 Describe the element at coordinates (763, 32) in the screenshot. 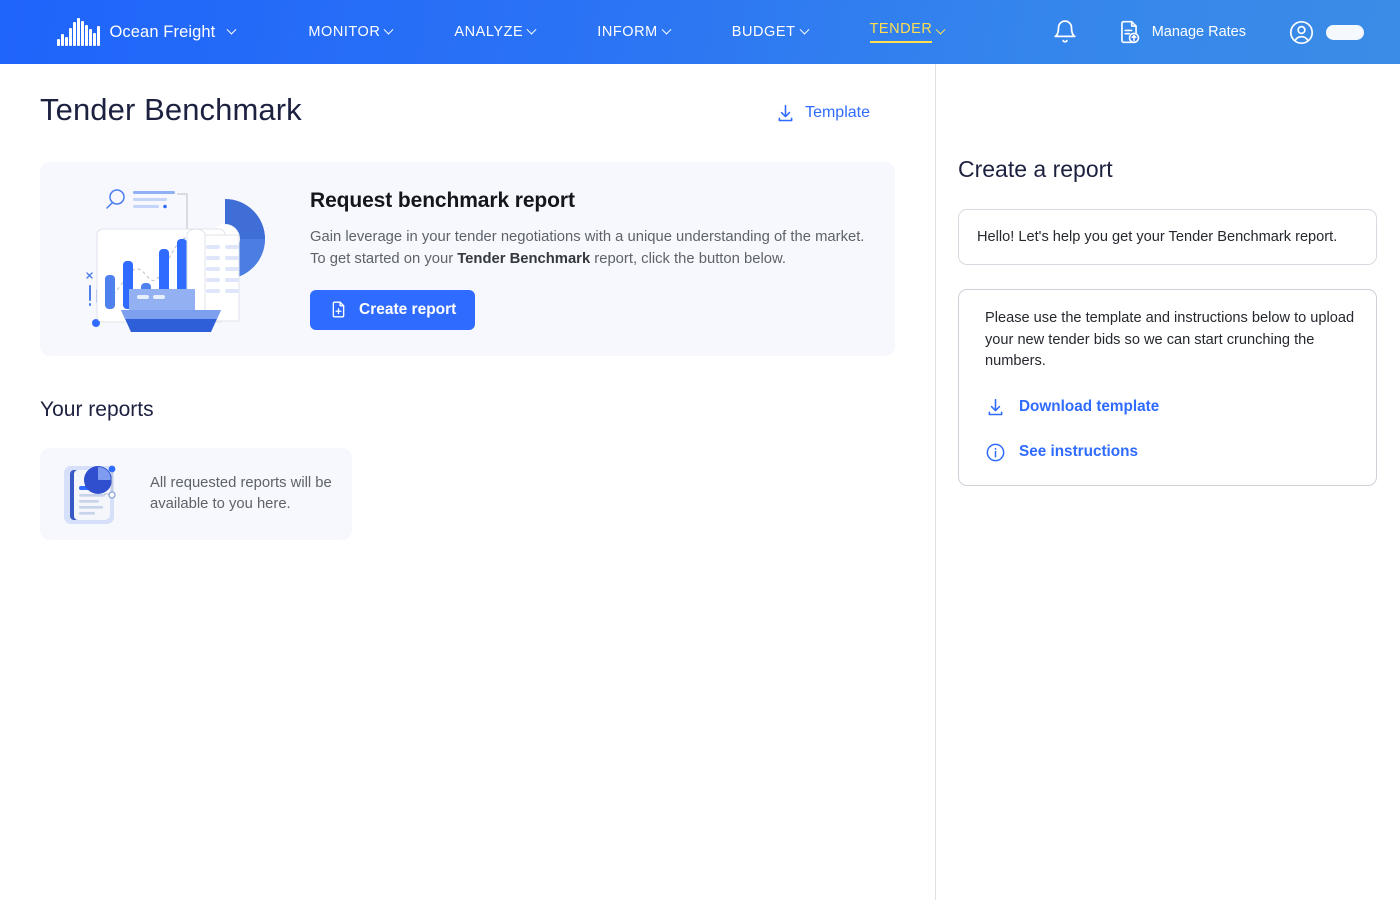

I see `nav-label: BUDGET` at that location.